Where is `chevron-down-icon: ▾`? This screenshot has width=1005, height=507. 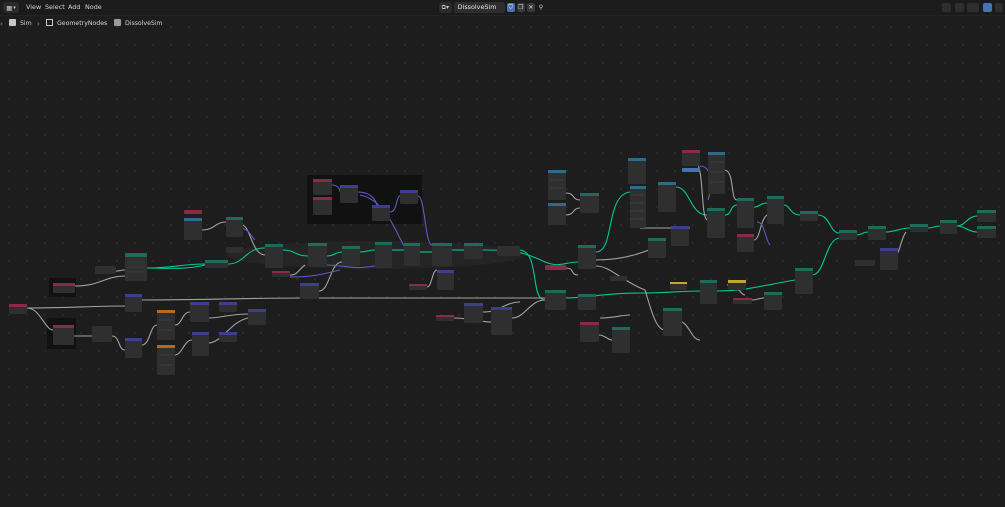 chevron-down-icon: ▾ is located at coordinates (14, 7).